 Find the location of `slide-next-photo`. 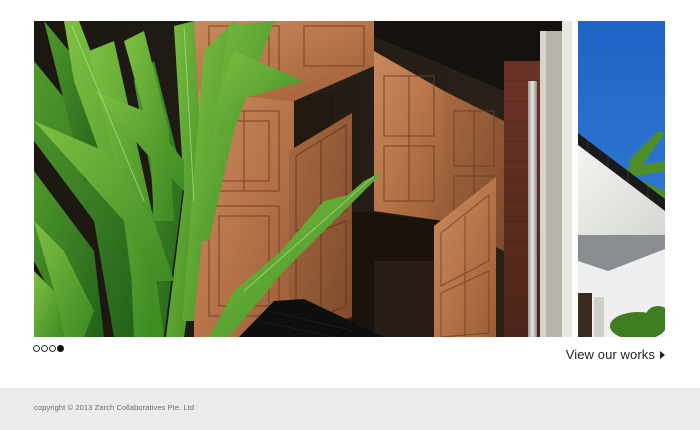

slide-next-photo is located at coordinates (621, 179).